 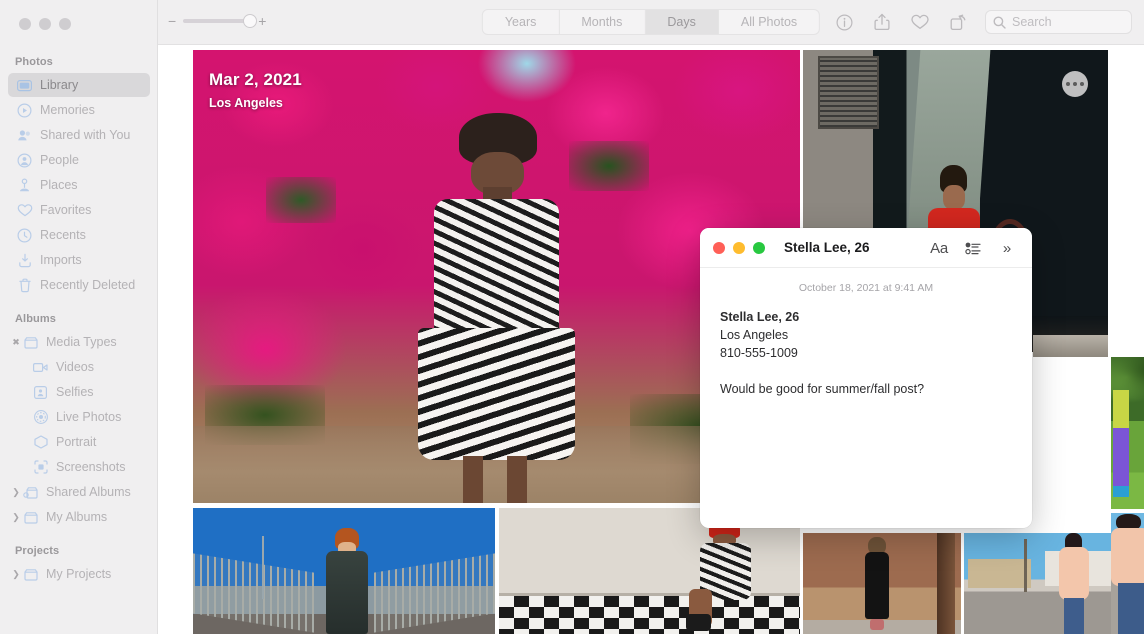 What do you see at coordinates (24, 210) in the screenshot?
I see `heart-icon` at bounding box center [24, 210].